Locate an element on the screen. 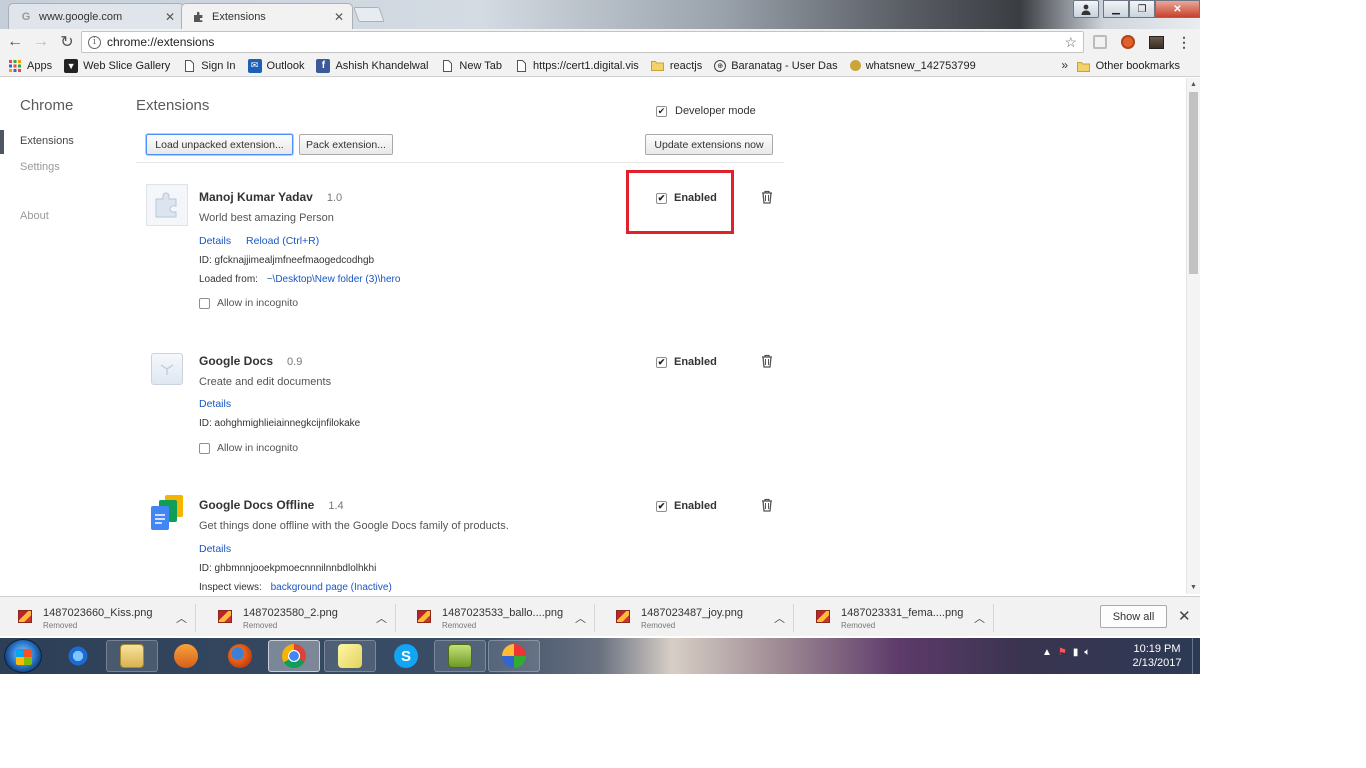 This screenshot has width=1366, height=768. download-item: 1487023580_2.png Removed ︿ is located at coordinates (298, 618).